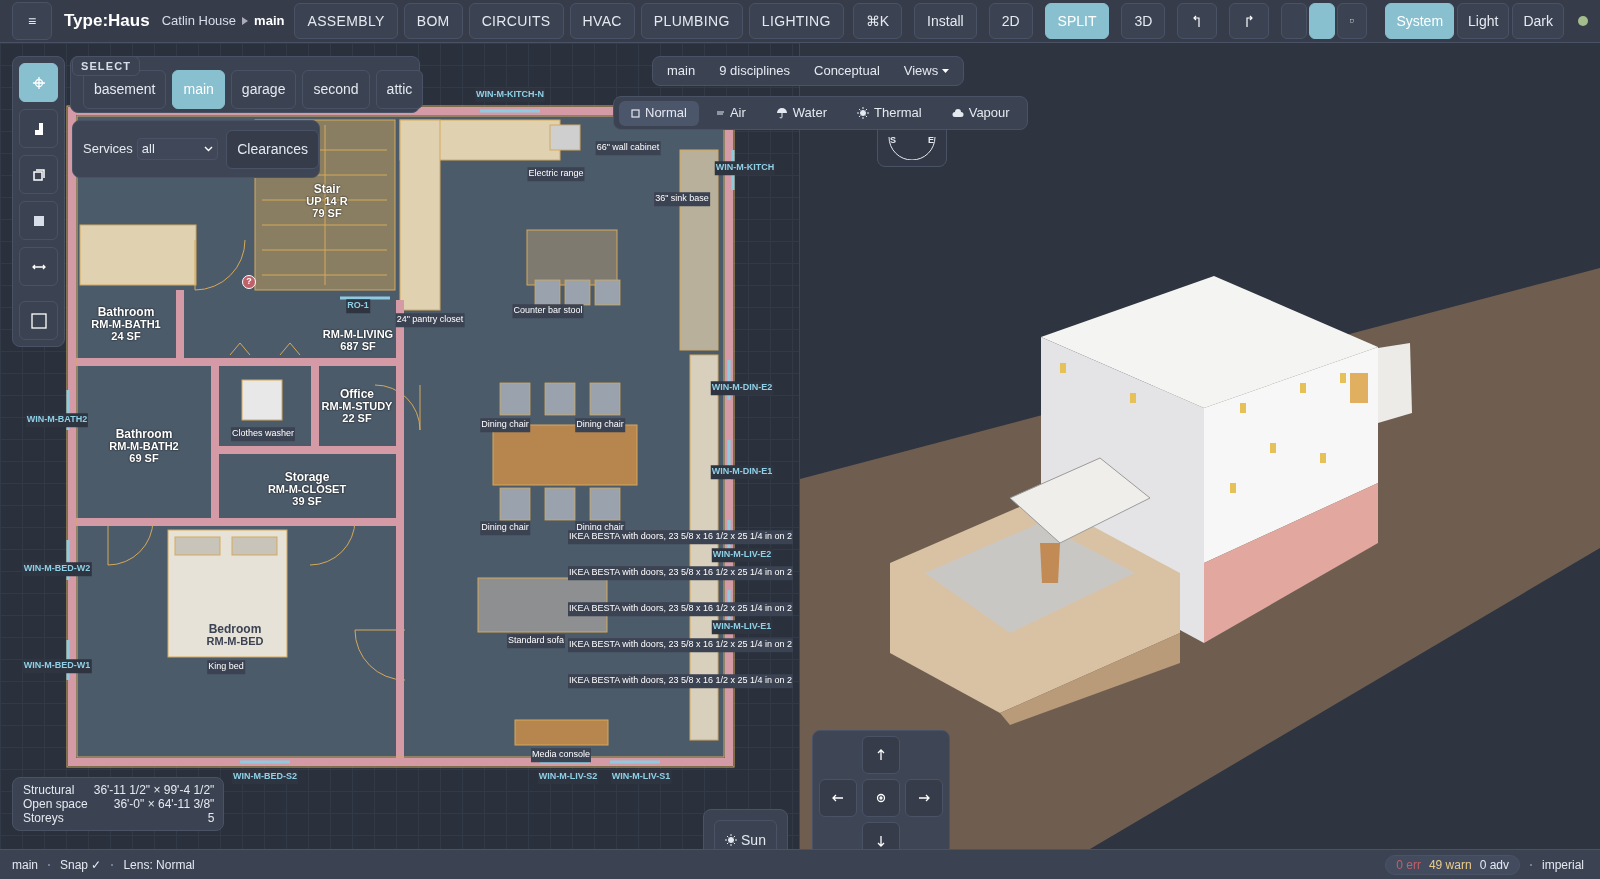 The width and height of the screenshot is (1600, 879). Describe the element at coordinates (57, 420) in the screenshot. I see `window-tag: WIN-M-BATH2` at that location.